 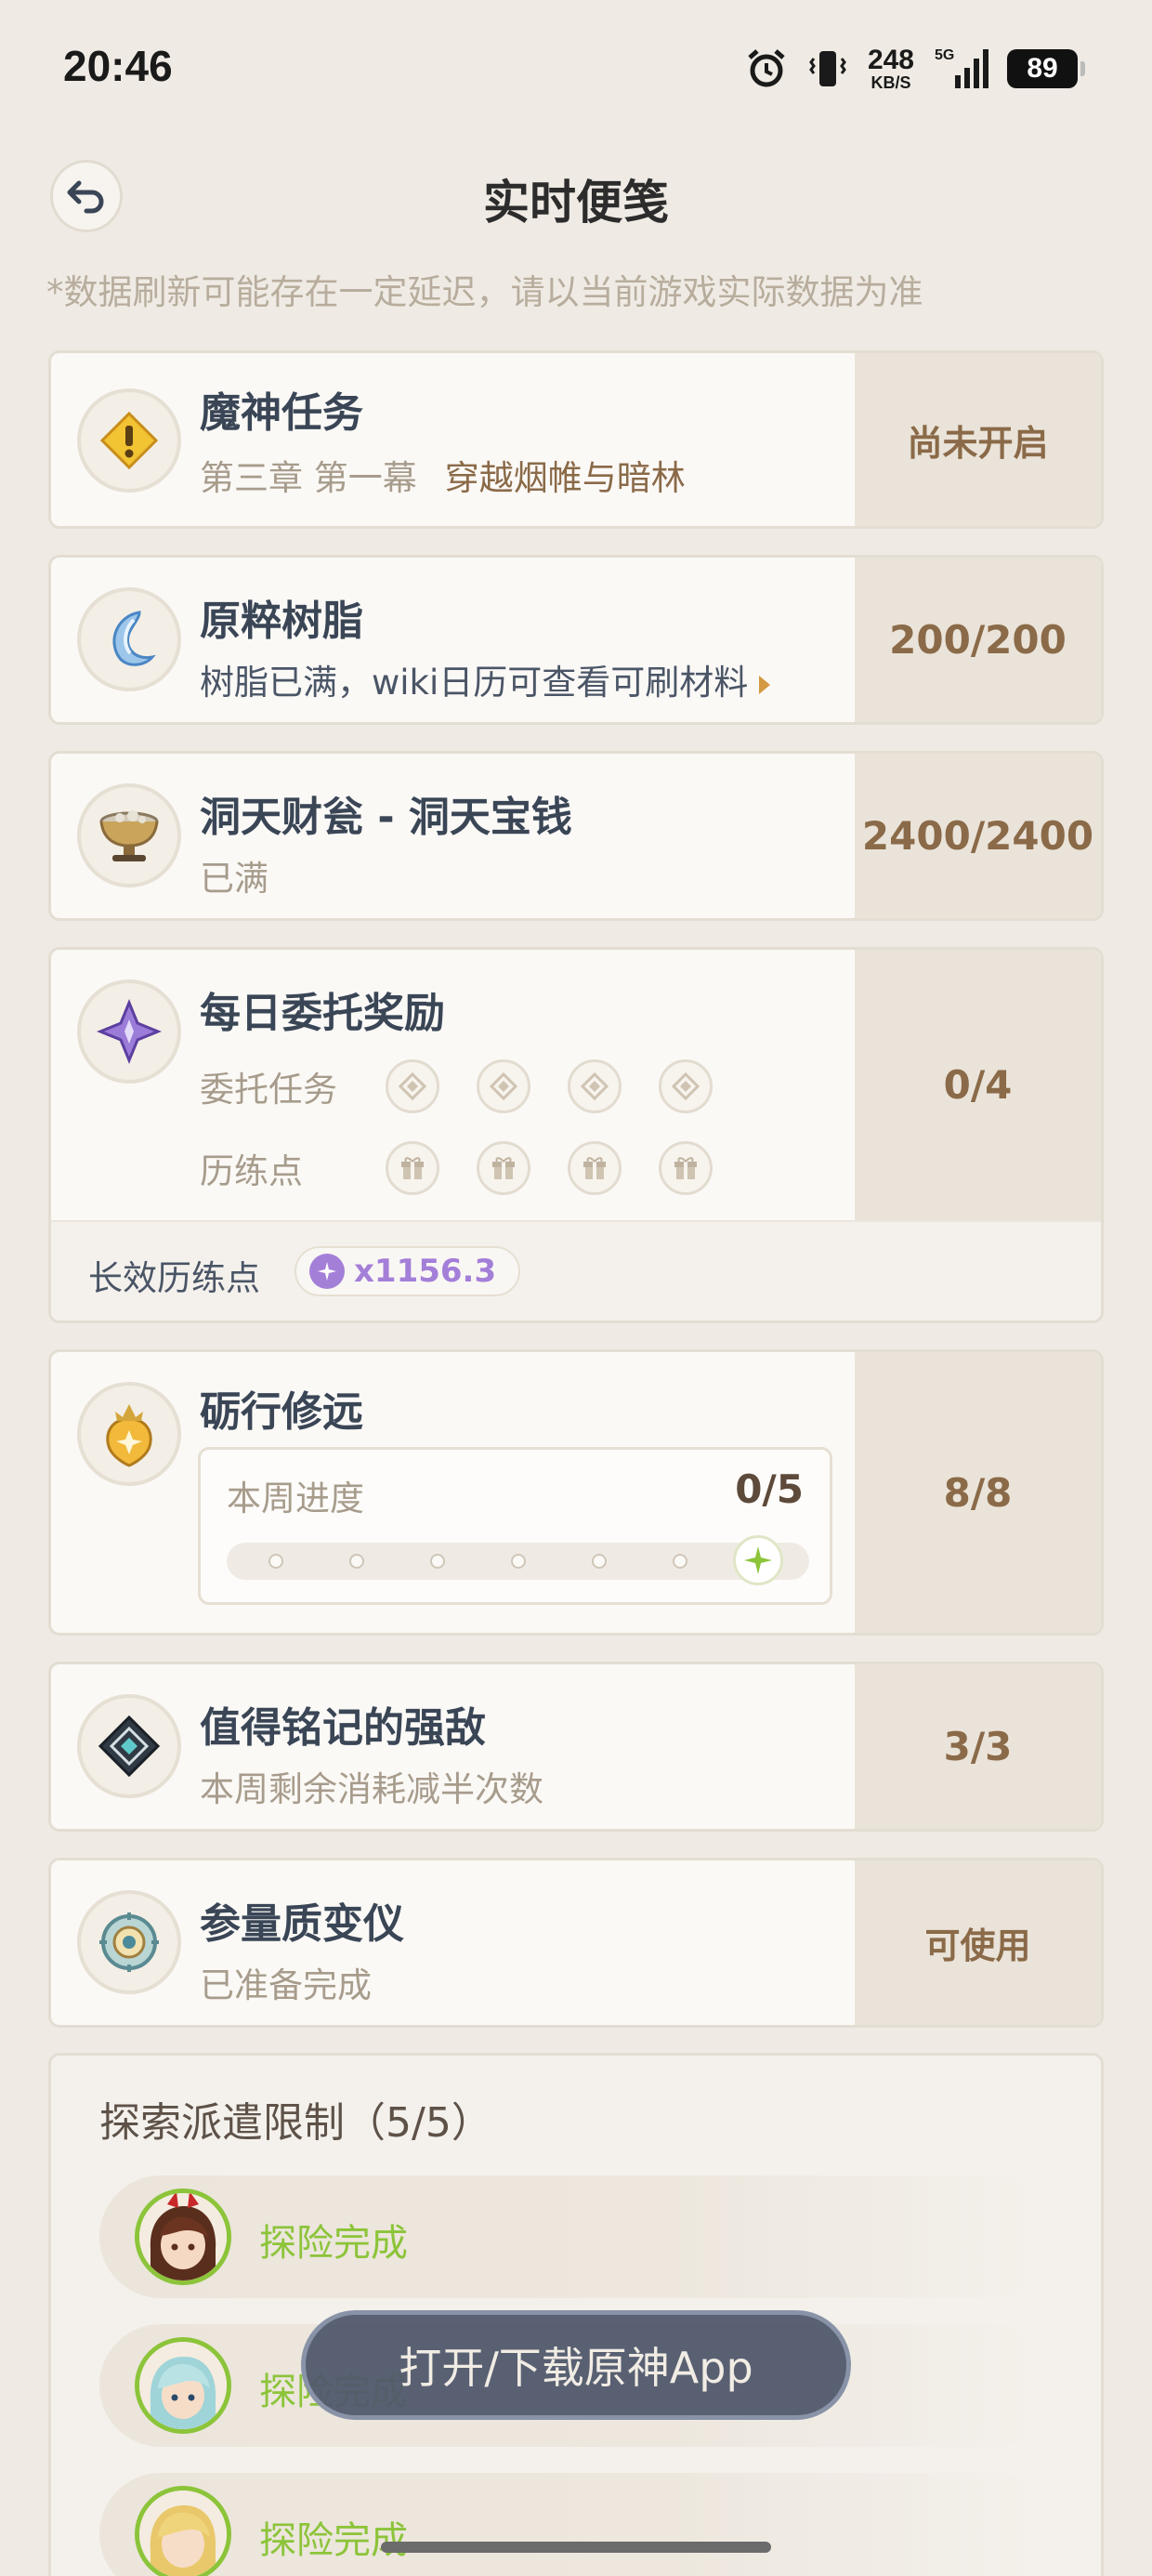 What do you see at coordinates (576, 640) in the screenshot?
I see `resin-card: 原粹树脂 树脂已满，wiki日历可查看可刷材料 200/200` at bounding box center [576, 640].